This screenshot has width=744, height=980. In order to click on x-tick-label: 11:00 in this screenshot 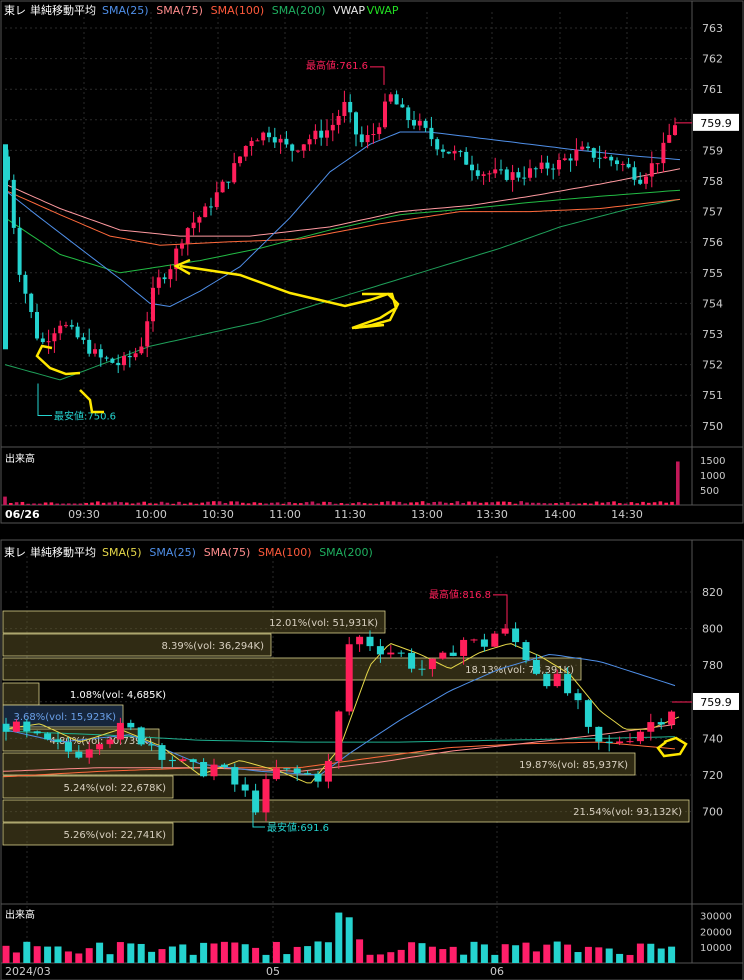, I will do `click(285, 514)`.